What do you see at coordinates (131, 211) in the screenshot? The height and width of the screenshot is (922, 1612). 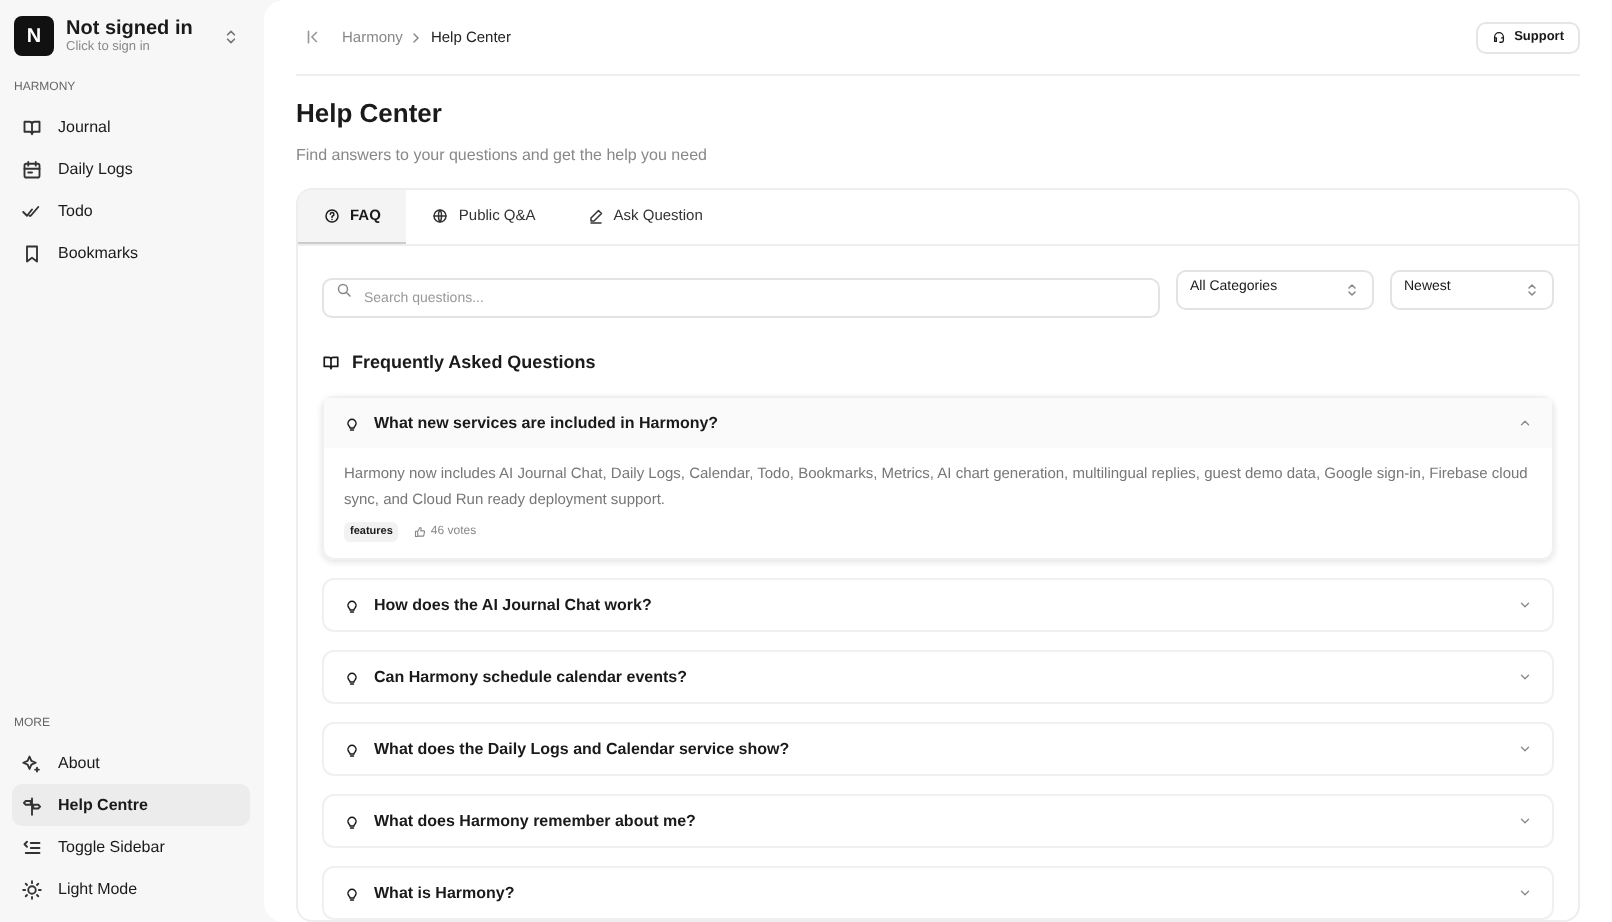 I see `sidebar-item: Todo` at bounding box center [131, 211].